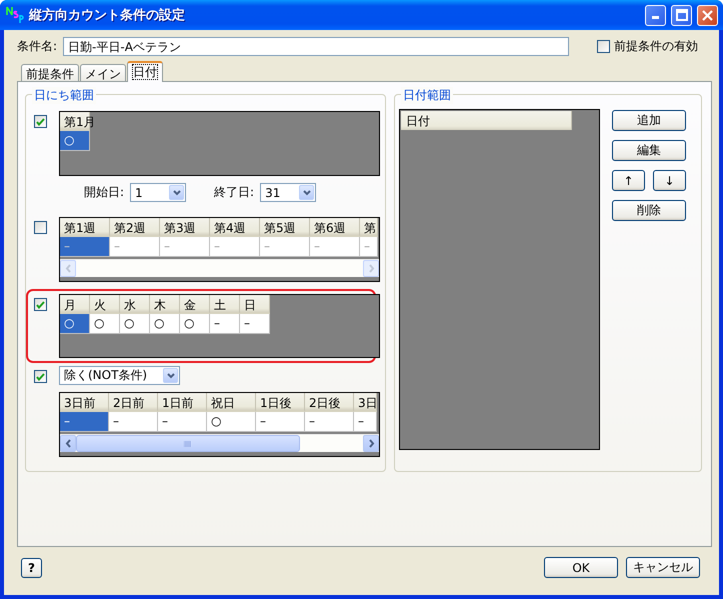 The height and width of the screenshot is (599, 723). What do you see at coordinates (50, 72) in the screenshot?
I see `tab: 前提条件` at bounding box center [50, 72].